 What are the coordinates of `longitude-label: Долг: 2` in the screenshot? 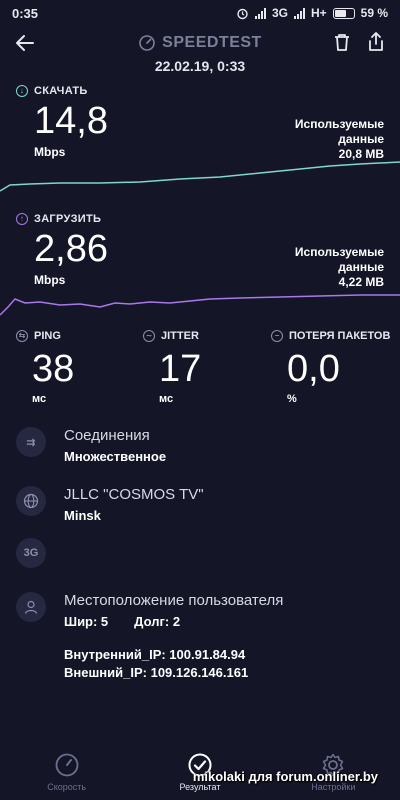 It's located at (157, 621).